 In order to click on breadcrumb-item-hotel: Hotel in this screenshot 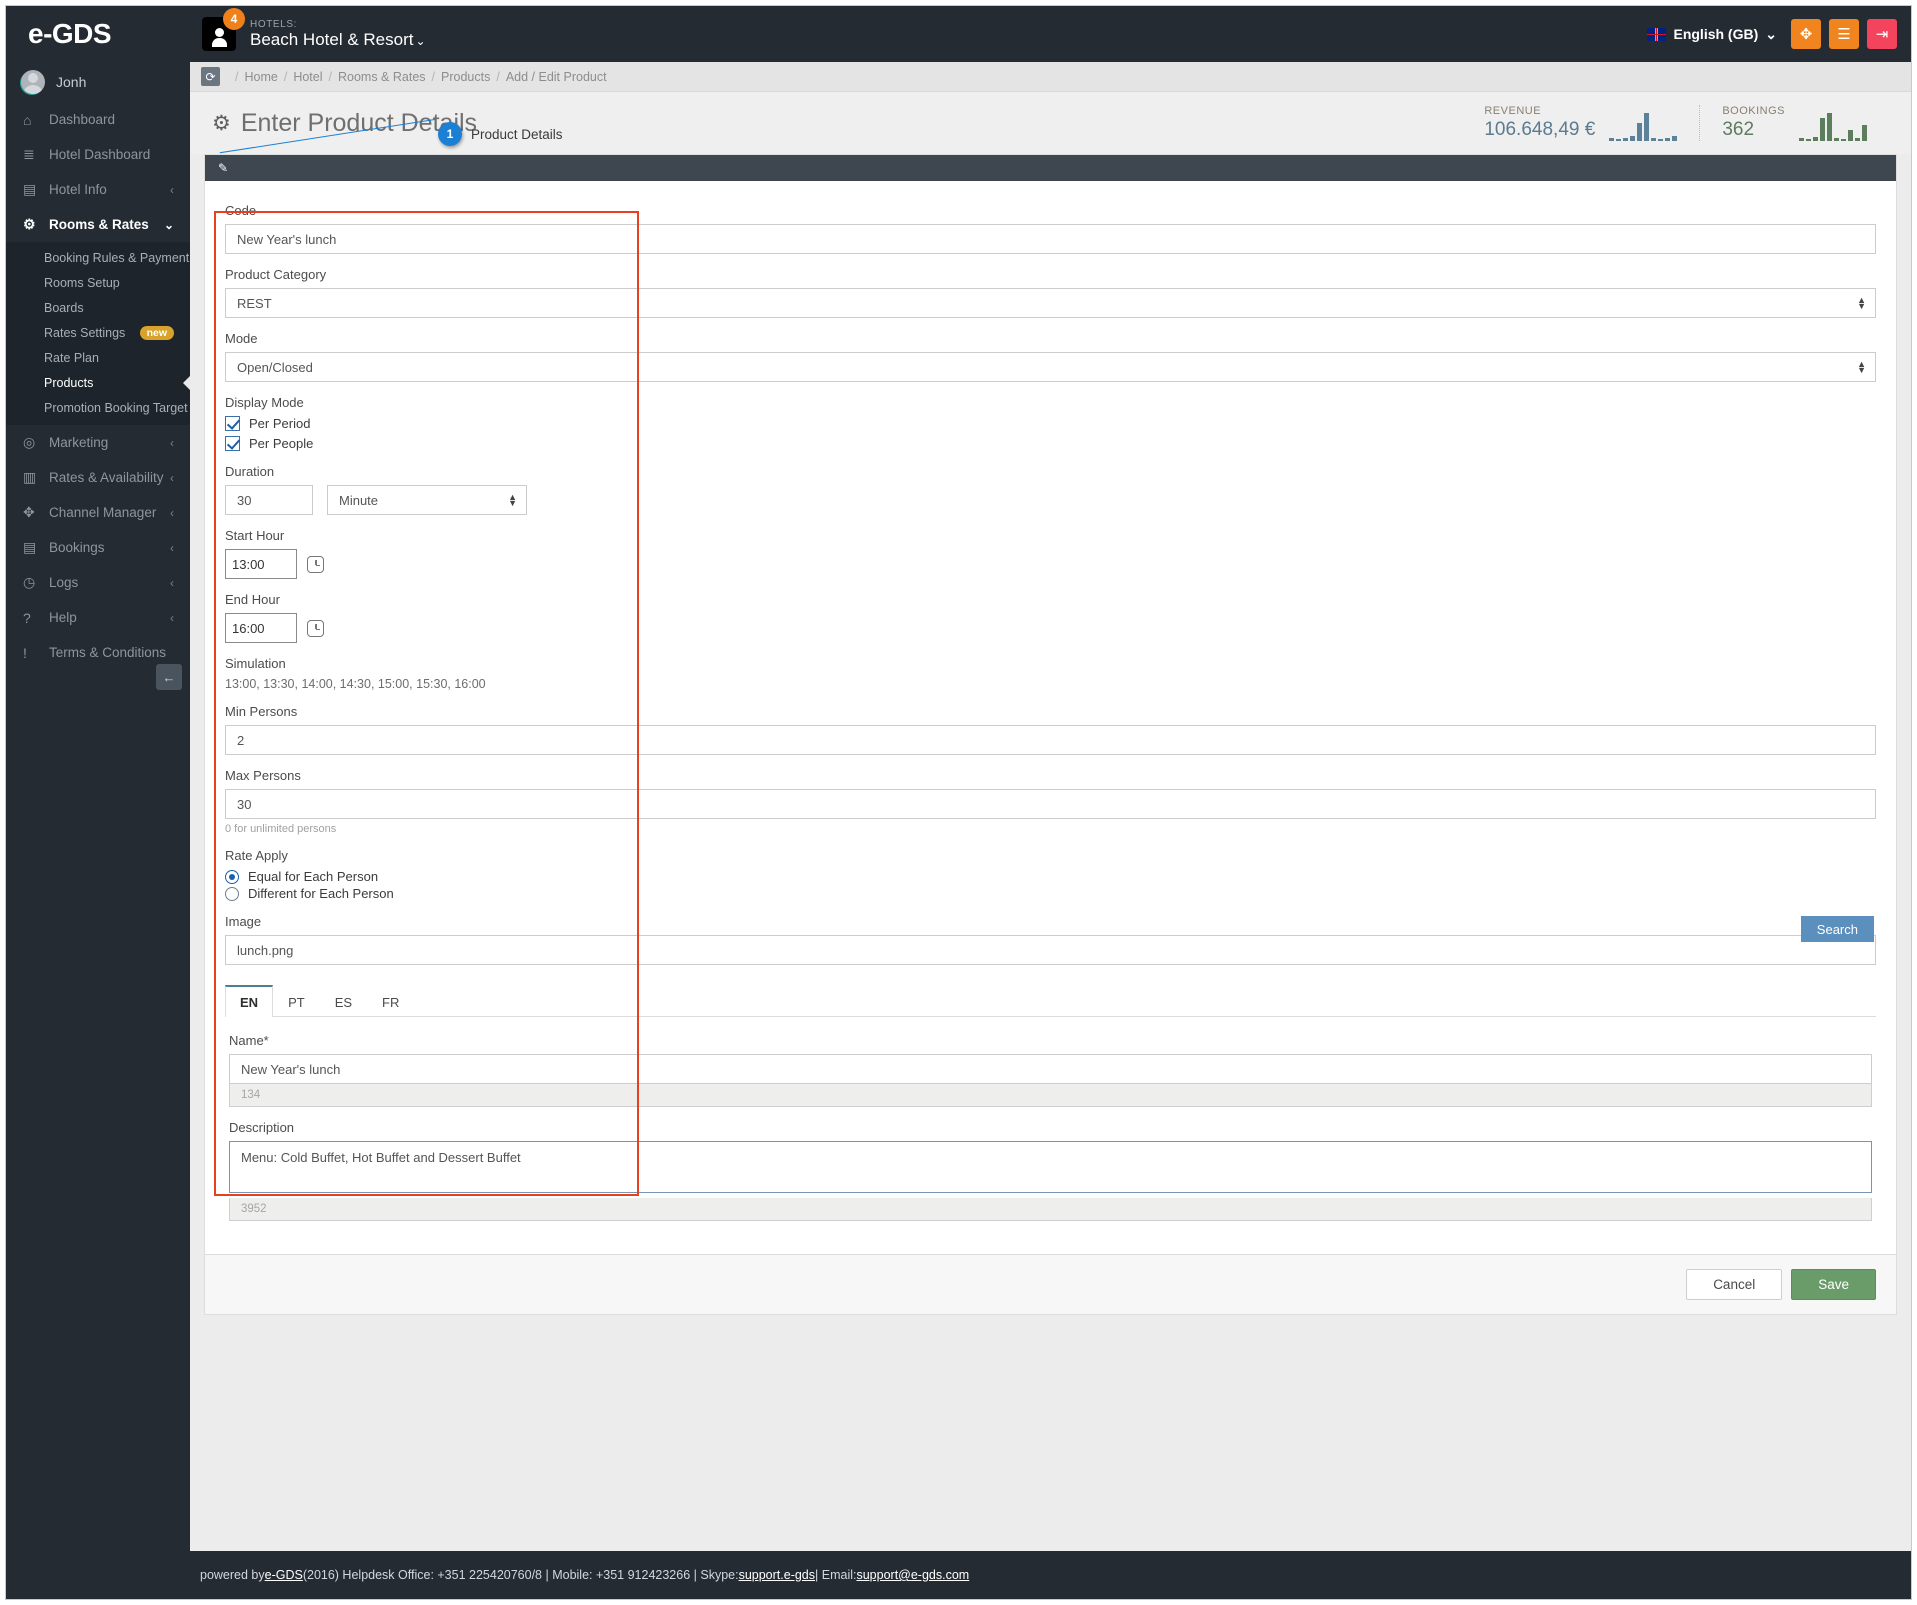, I will do `click(307, 77)`.